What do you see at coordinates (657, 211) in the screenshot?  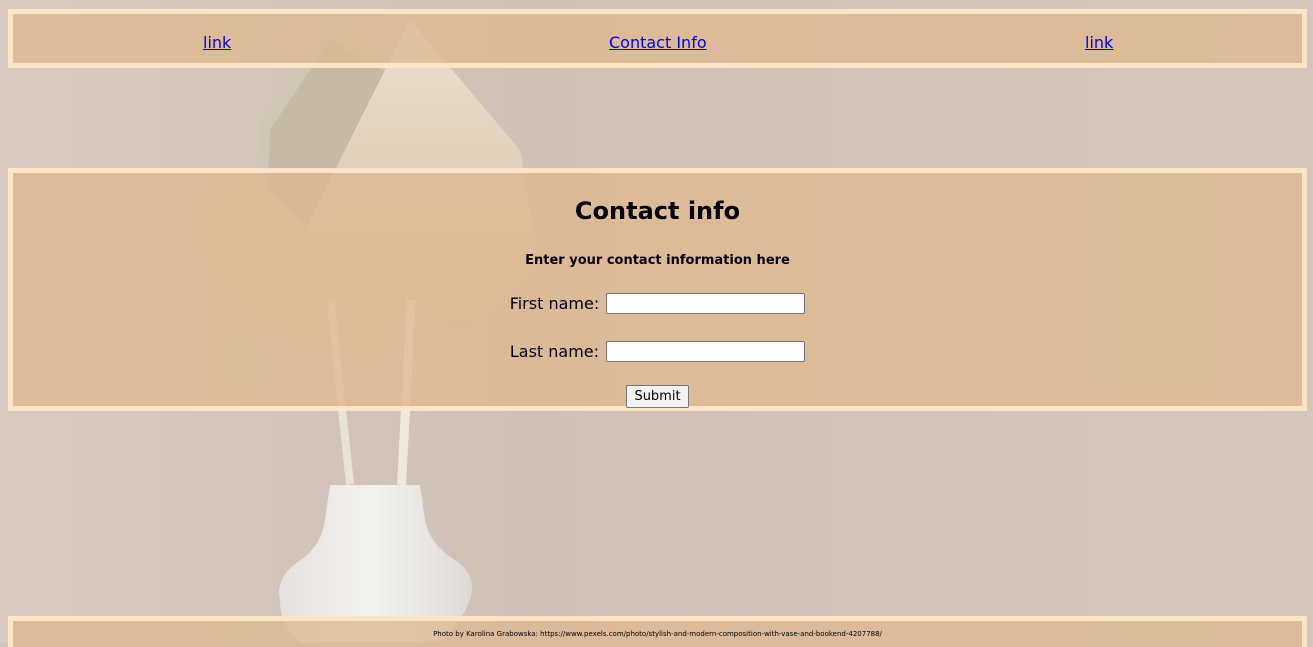 I see `page-title: Contact info` at bounding box center [657, 211].